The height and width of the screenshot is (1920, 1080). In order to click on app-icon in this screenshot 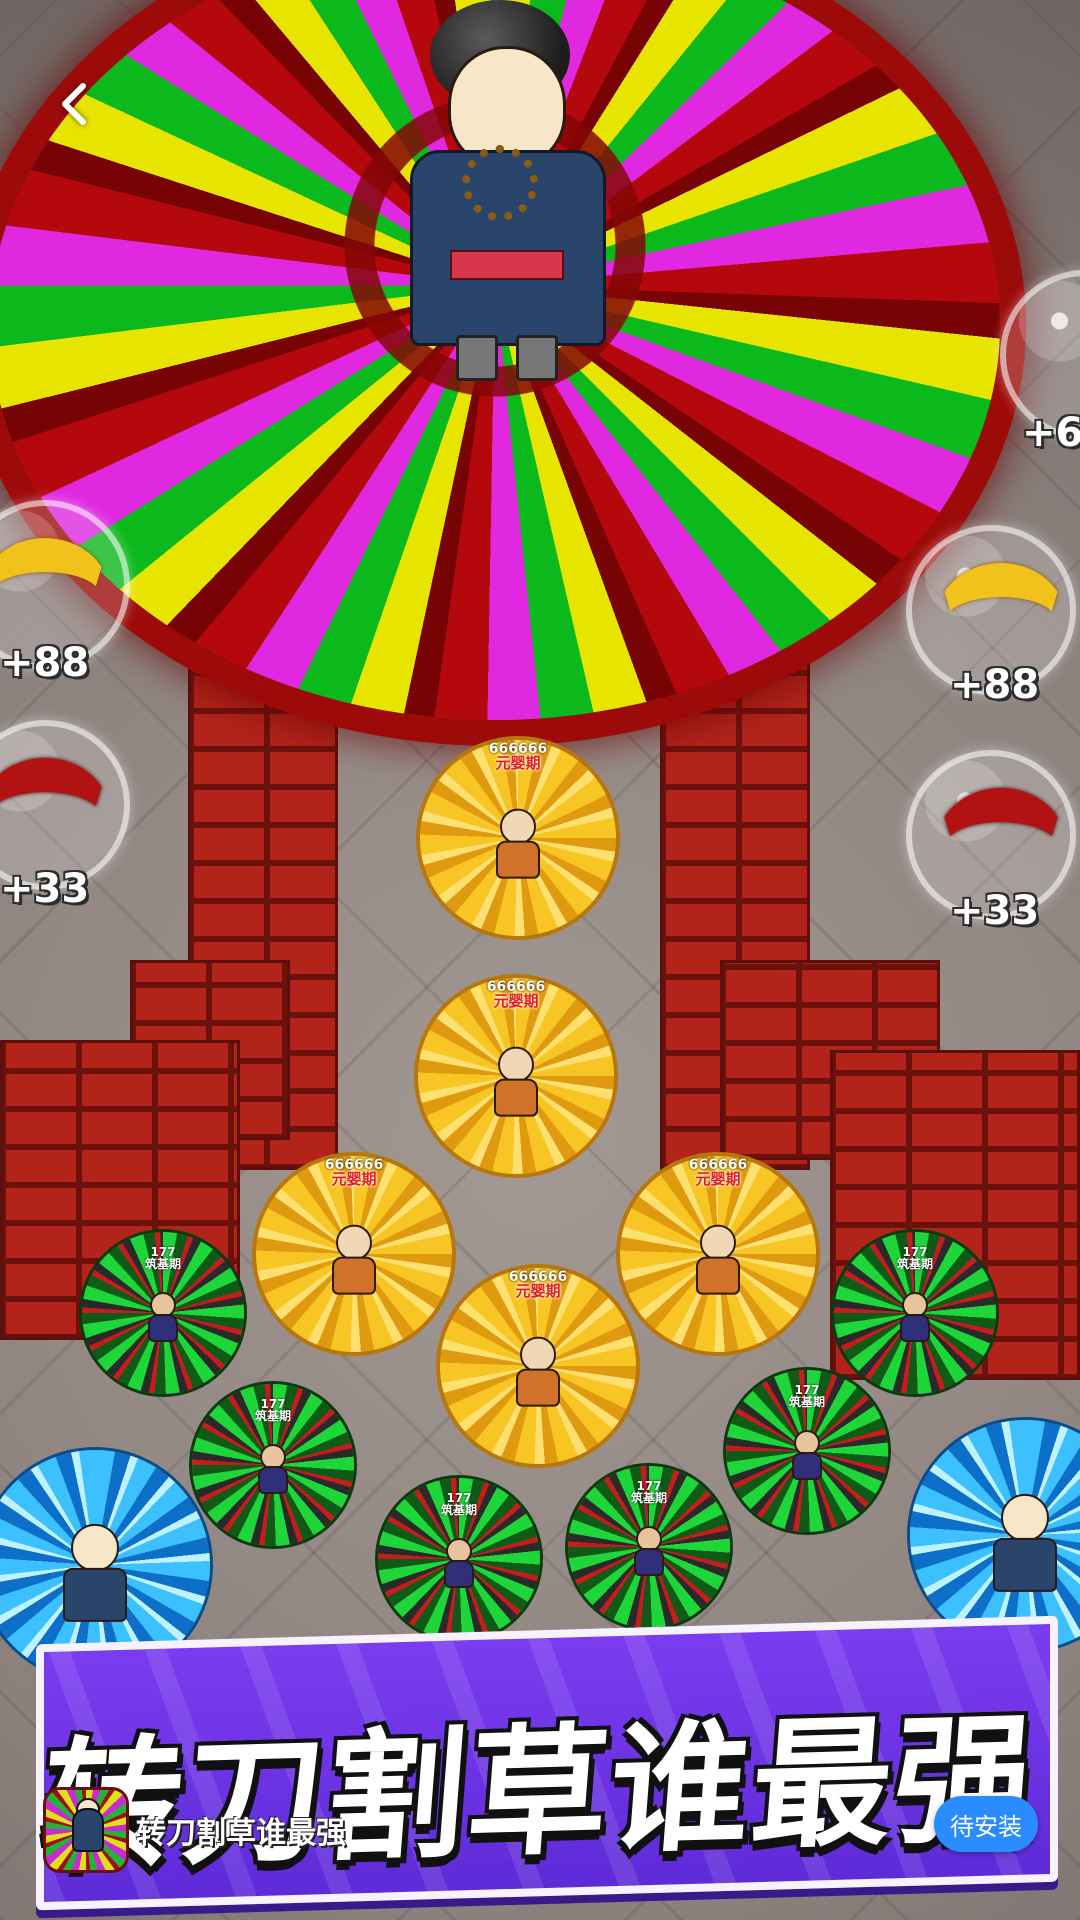, I will do `click(86, 1830)`.